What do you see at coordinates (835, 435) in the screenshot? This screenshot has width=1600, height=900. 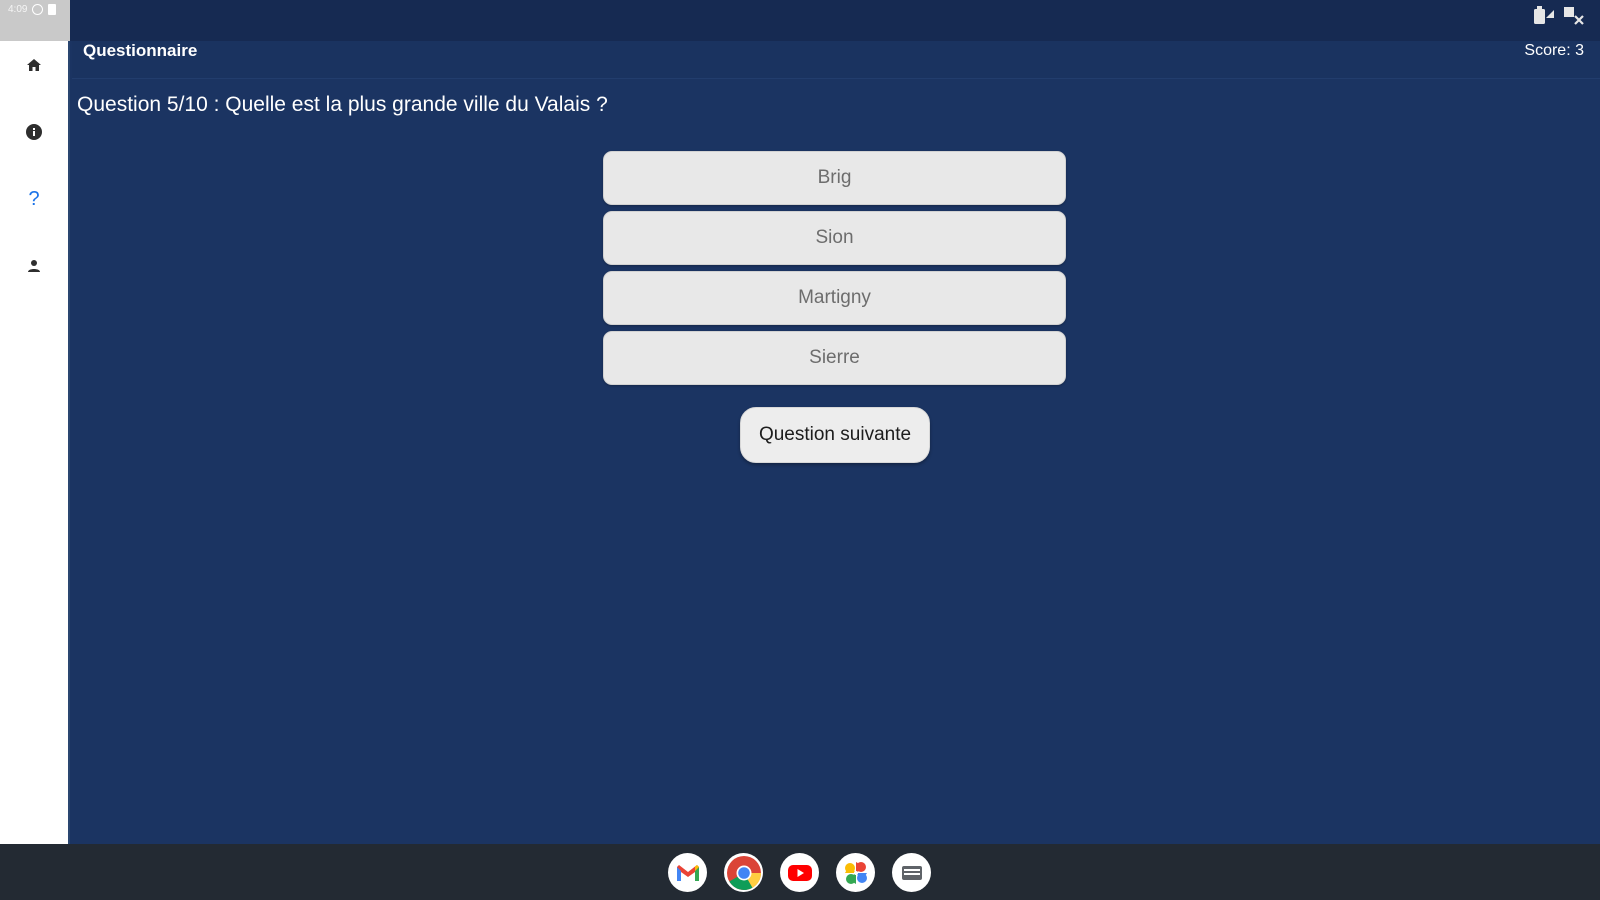 I see `next-question-button: Question suivante` at bounding box center [835, 435].